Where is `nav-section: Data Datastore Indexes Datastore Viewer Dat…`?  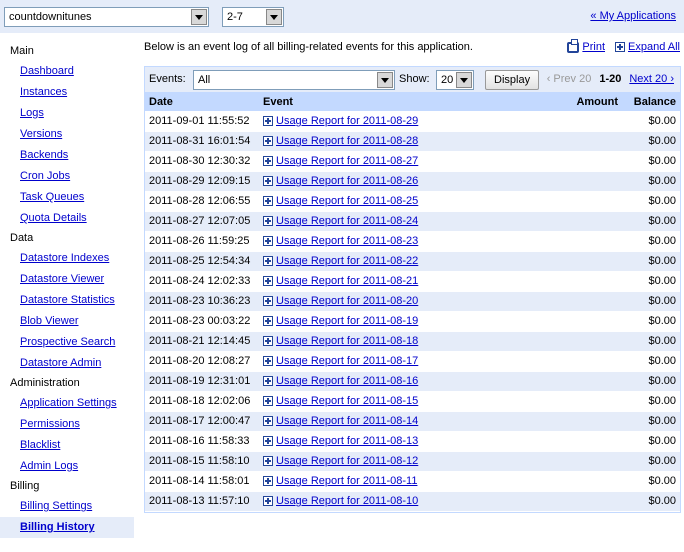
nav-section: Data Datastore Indexes Datastore Viewer Dat… is located at coordinates (67, 301).